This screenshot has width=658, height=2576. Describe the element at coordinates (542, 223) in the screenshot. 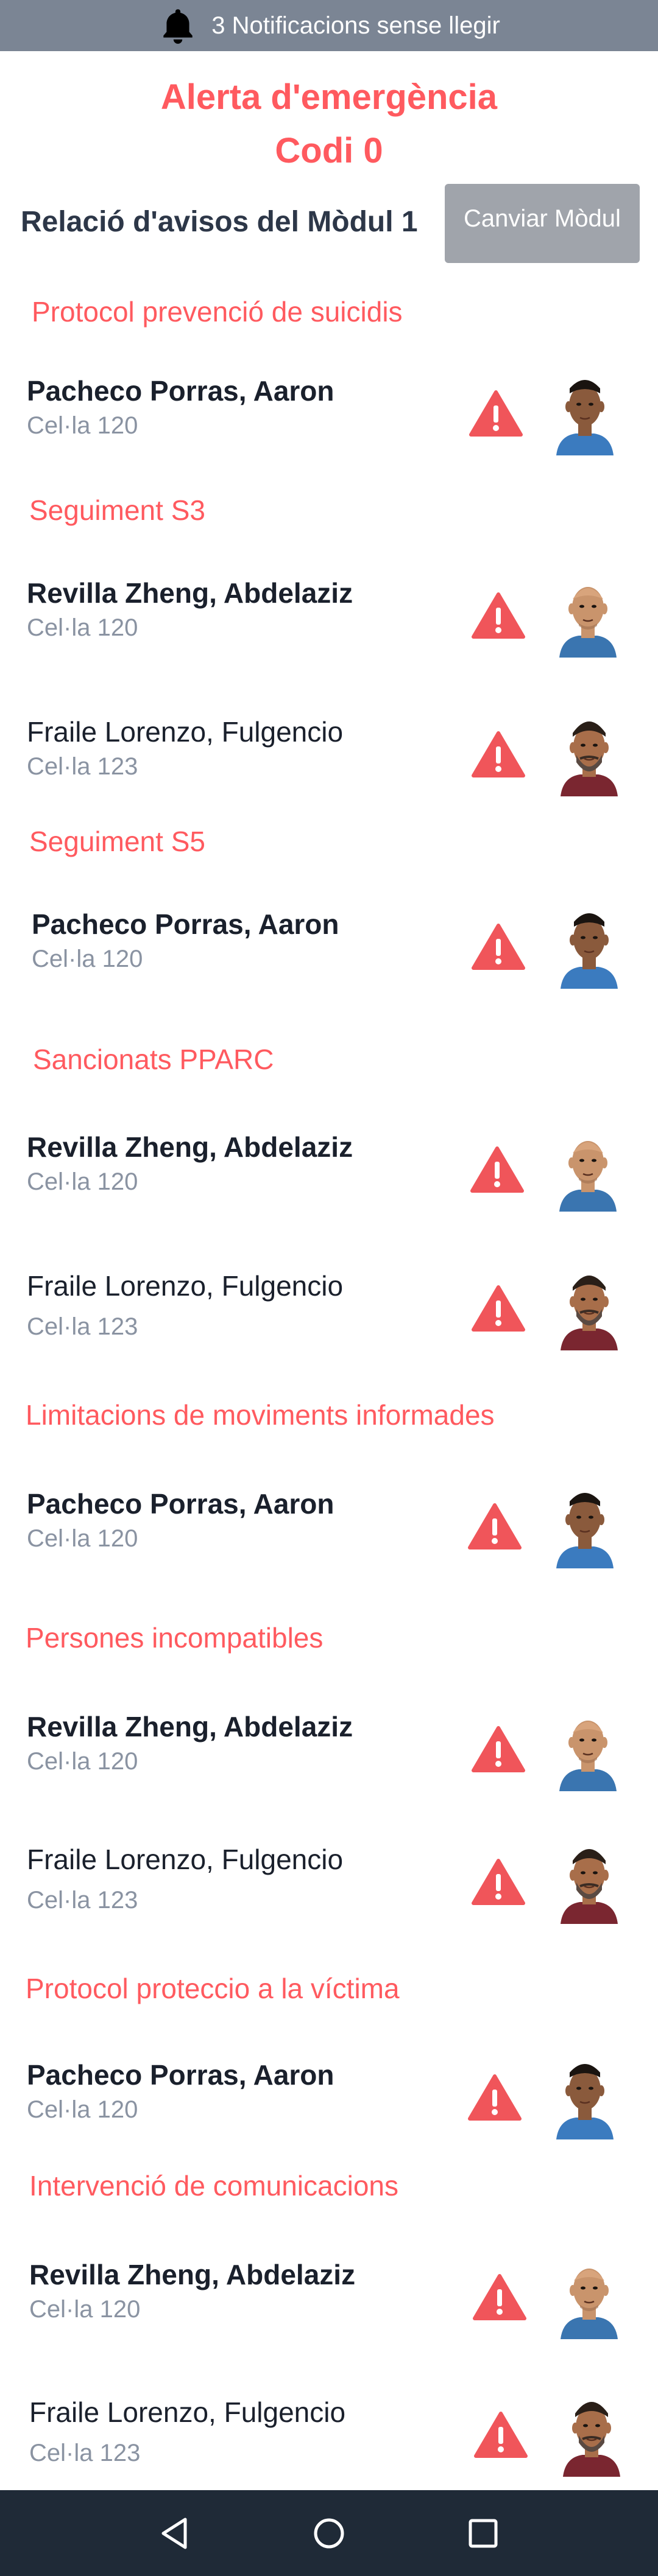

I see `change-module-button: Canviar Mòdul` at that location.